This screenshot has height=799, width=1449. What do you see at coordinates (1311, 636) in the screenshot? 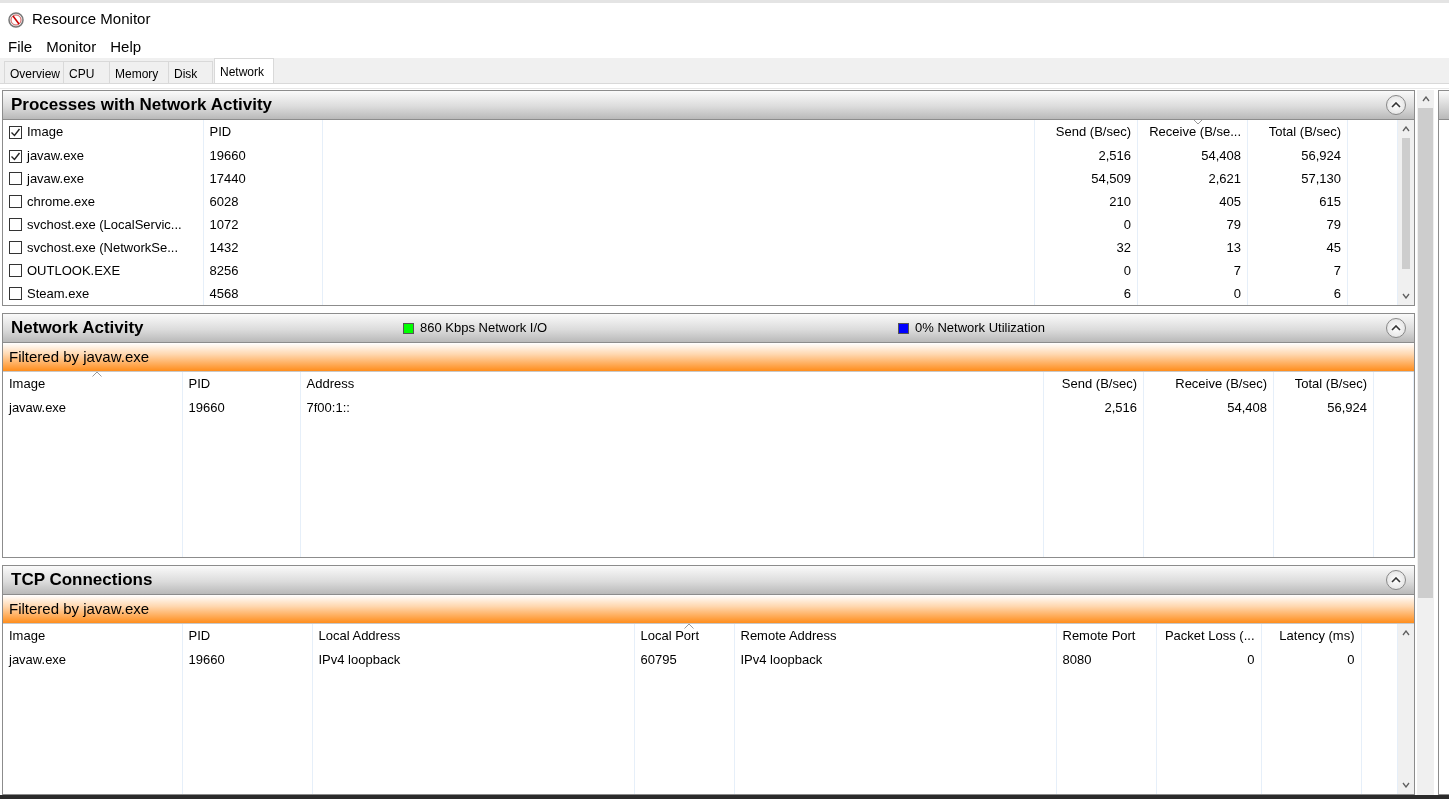
I see `column-header: Latency (ms)` at bounding box center [1311, 636].